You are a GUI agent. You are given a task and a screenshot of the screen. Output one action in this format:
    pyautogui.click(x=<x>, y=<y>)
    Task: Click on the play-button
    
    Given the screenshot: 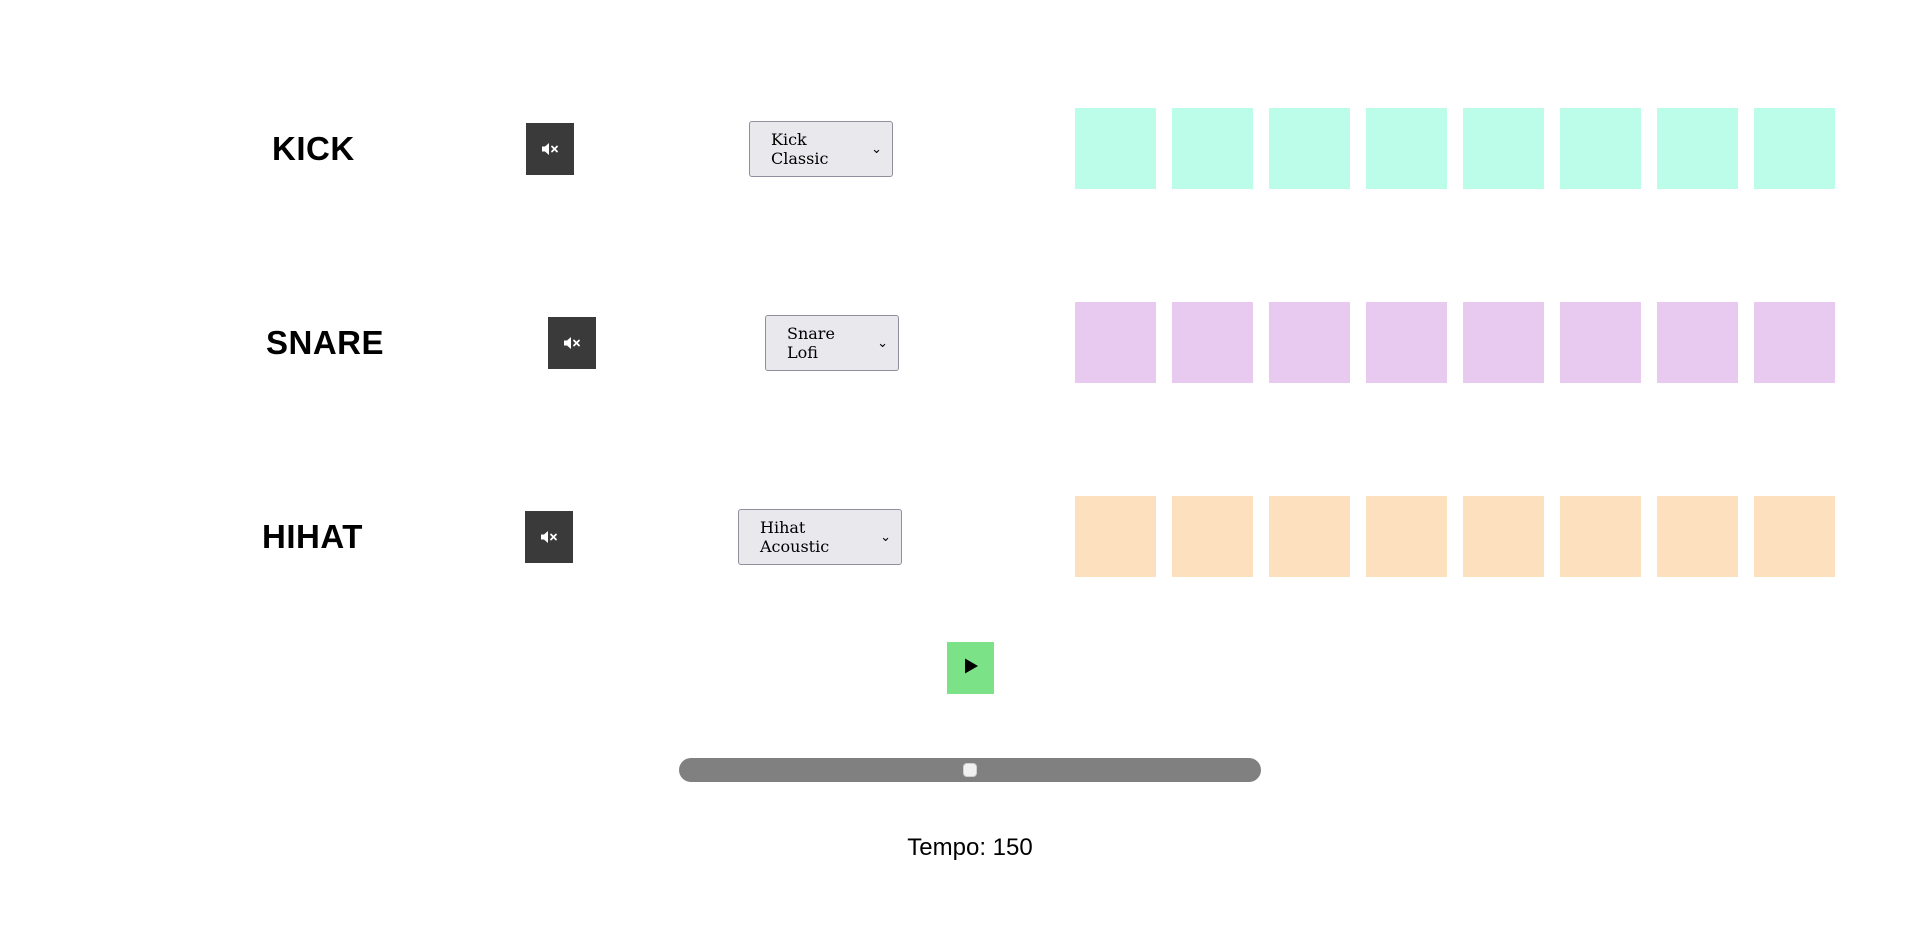 What is the action you would take?
    pyautogui.click(x=970, y=668)
    